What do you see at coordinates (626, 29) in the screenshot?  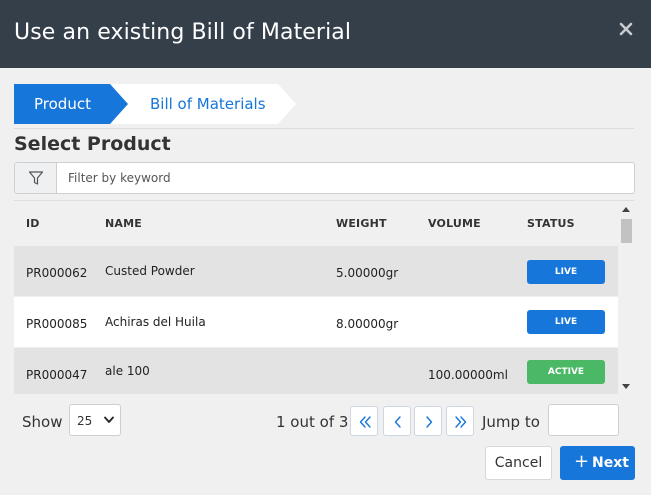 I see `close-icon` at bounding box center [626, 29].